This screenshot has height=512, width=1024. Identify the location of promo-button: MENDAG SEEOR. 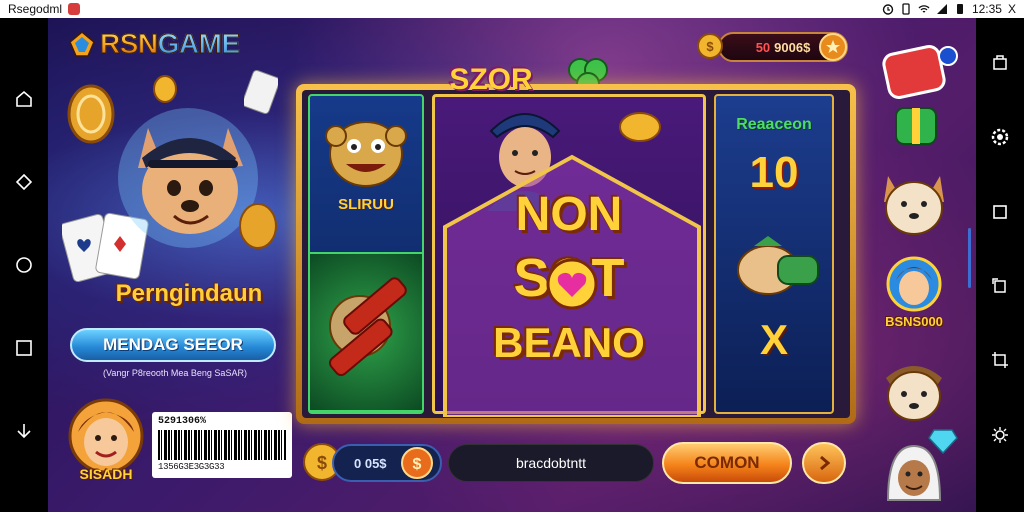
(173, 345).